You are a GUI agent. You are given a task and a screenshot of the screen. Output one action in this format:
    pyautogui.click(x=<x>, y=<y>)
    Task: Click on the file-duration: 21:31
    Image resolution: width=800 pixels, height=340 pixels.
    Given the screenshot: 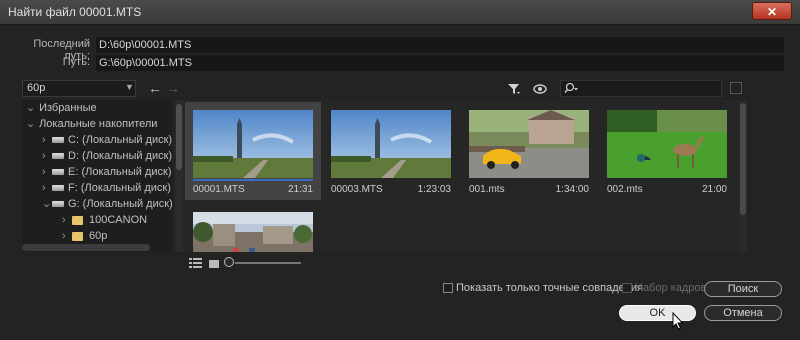 What is the action you would take?
    pyautogui.click(x=300, y=189)
    